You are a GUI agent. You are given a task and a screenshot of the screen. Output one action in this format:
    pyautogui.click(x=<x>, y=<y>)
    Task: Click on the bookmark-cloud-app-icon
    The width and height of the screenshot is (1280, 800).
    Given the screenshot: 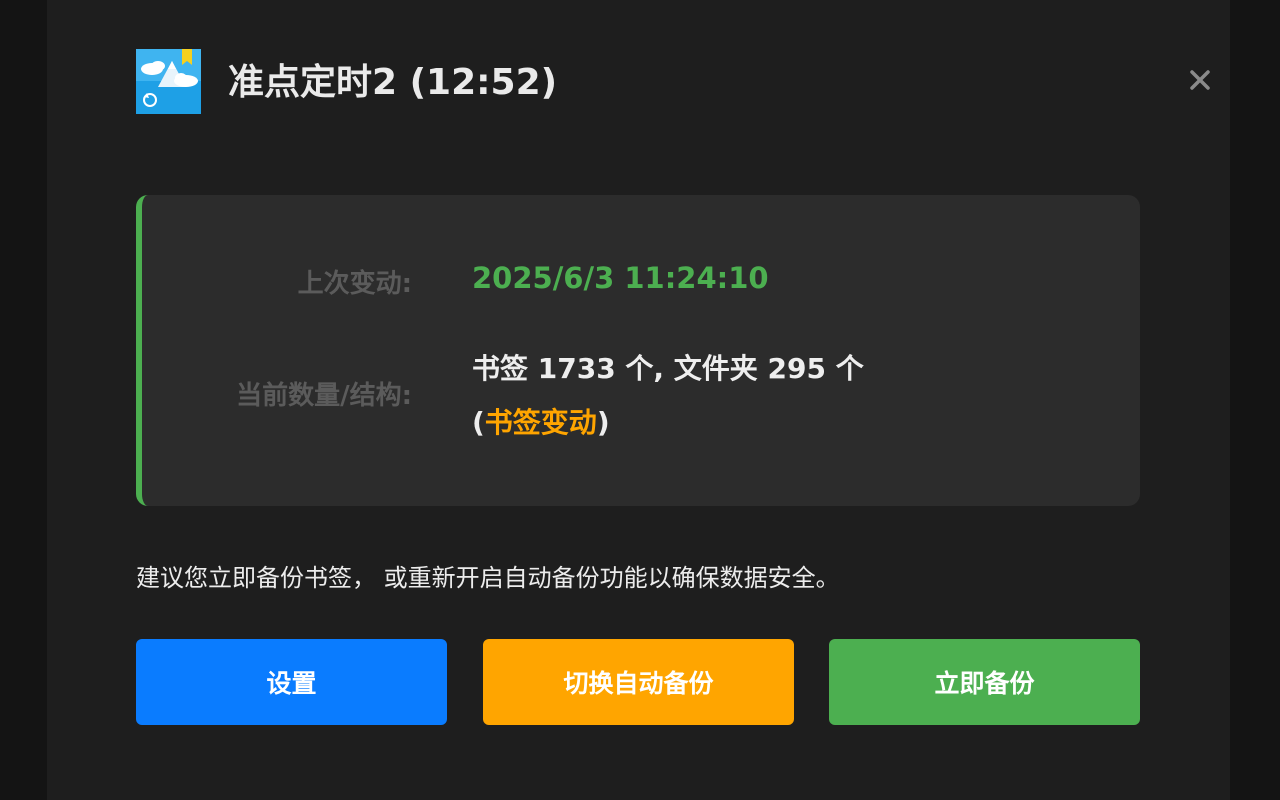 What is the action you would take?
    pyautogui.click(x=168, y=81)
    